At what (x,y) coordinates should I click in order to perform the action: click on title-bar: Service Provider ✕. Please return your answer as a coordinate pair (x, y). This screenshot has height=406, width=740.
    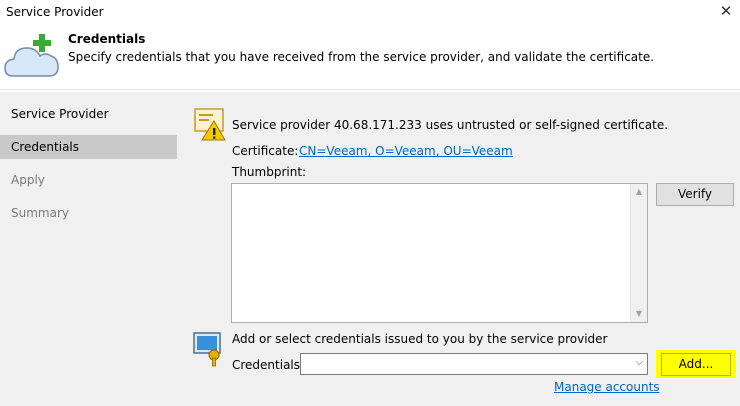
    Looking at the image, I should click on (370, 13).